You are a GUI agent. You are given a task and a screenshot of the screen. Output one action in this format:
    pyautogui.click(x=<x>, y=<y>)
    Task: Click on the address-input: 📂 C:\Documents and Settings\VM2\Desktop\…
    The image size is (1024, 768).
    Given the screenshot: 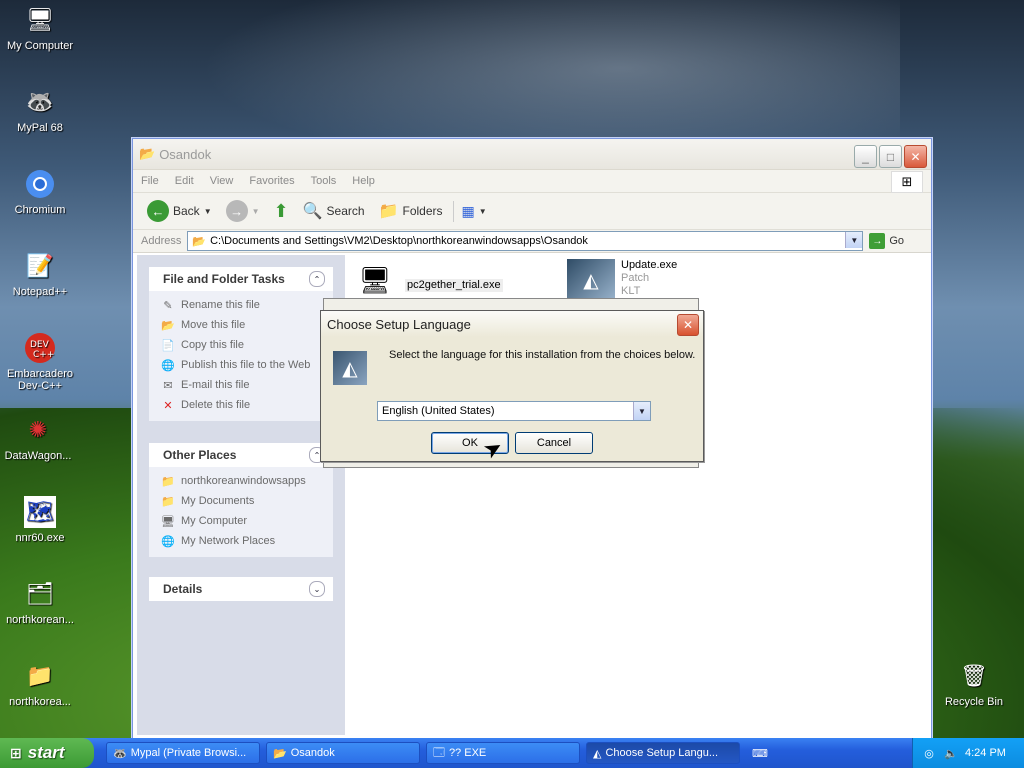 What is the action you would take?
    pyautogui.click(x=525, y=241)
    